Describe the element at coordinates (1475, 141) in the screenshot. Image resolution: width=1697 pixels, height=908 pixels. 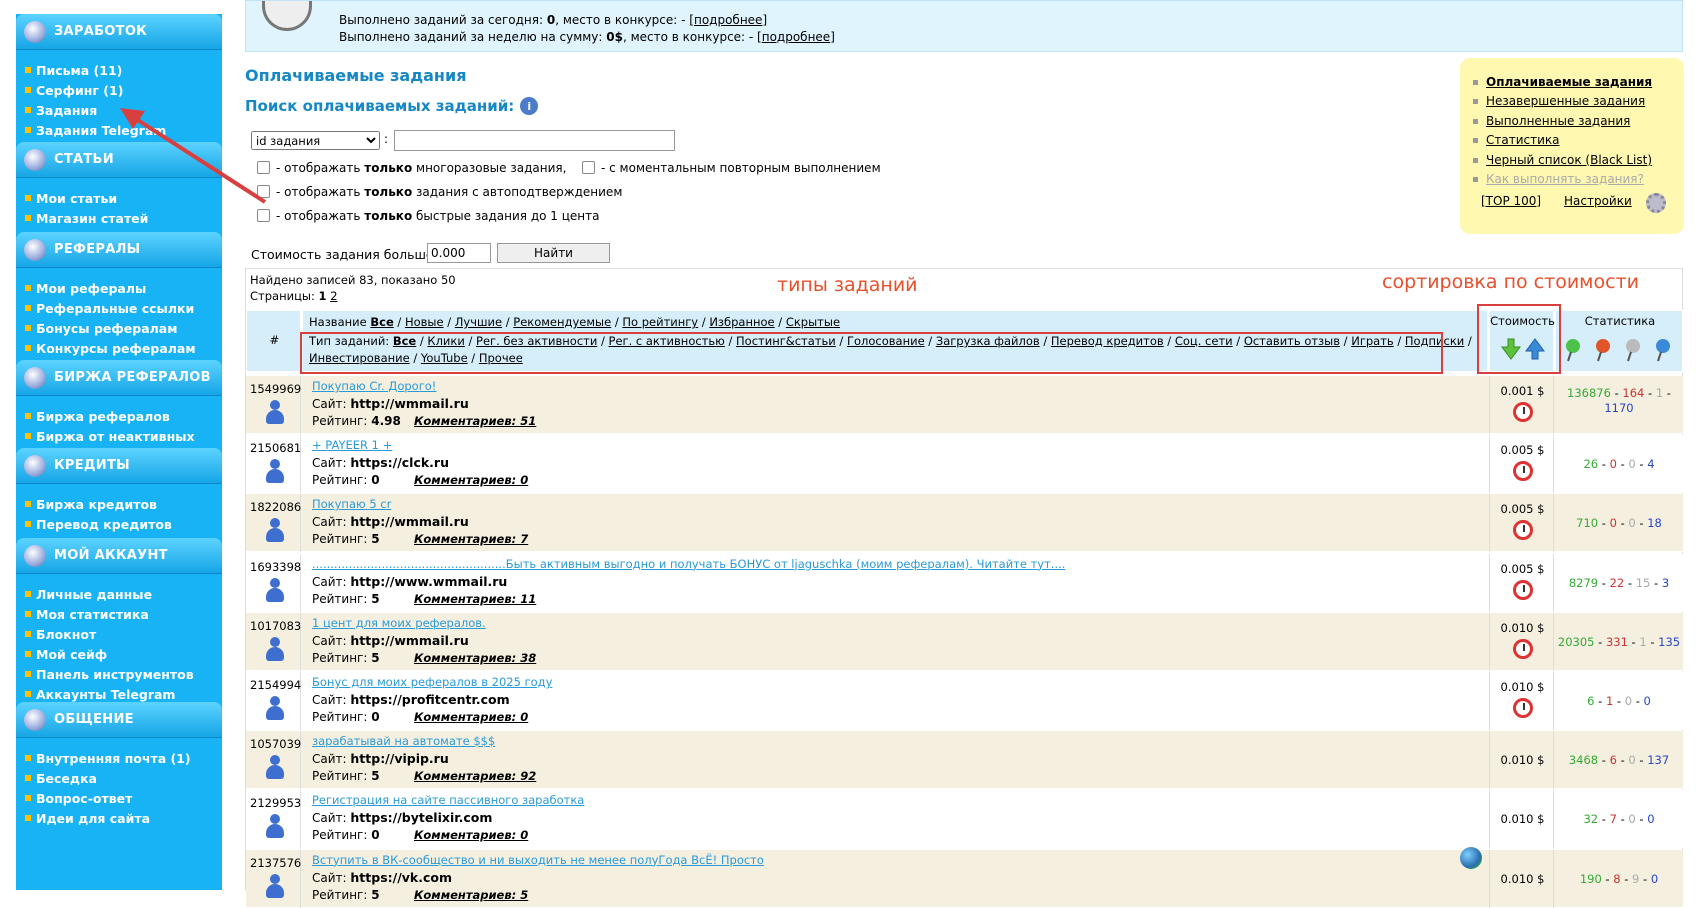
I see `menu-bullet-icon` at that location.